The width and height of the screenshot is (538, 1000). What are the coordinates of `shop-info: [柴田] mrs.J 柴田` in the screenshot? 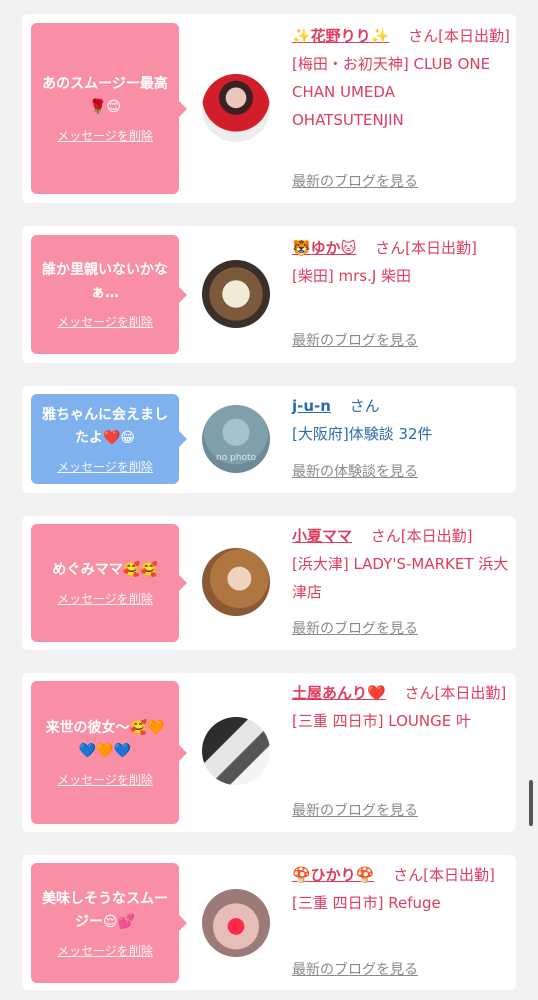 It's located at (352, 276).